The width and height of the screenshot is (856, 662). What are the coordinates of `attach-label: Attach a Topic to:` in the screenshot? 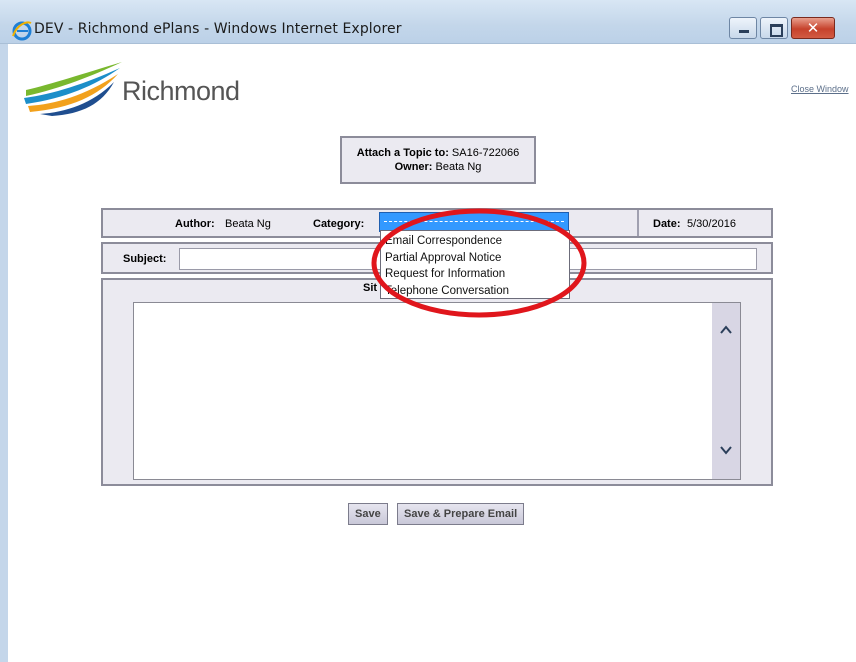 It's located at (402, 153).